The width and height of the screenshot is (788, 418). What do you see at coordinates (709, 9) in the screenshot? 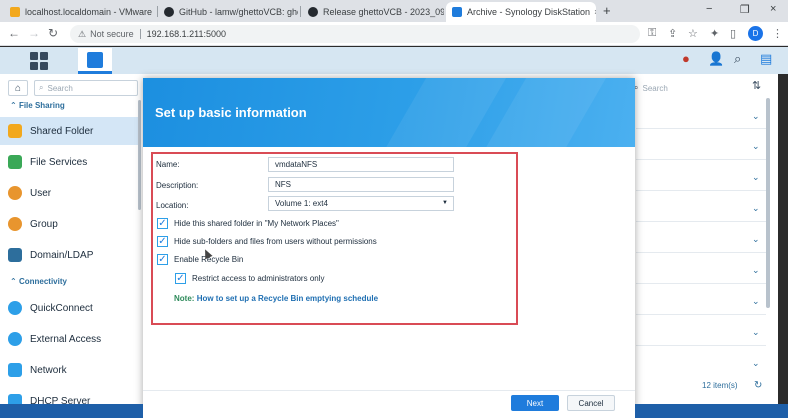
I see `minimize-button: −` at bounding box center [709, 9].